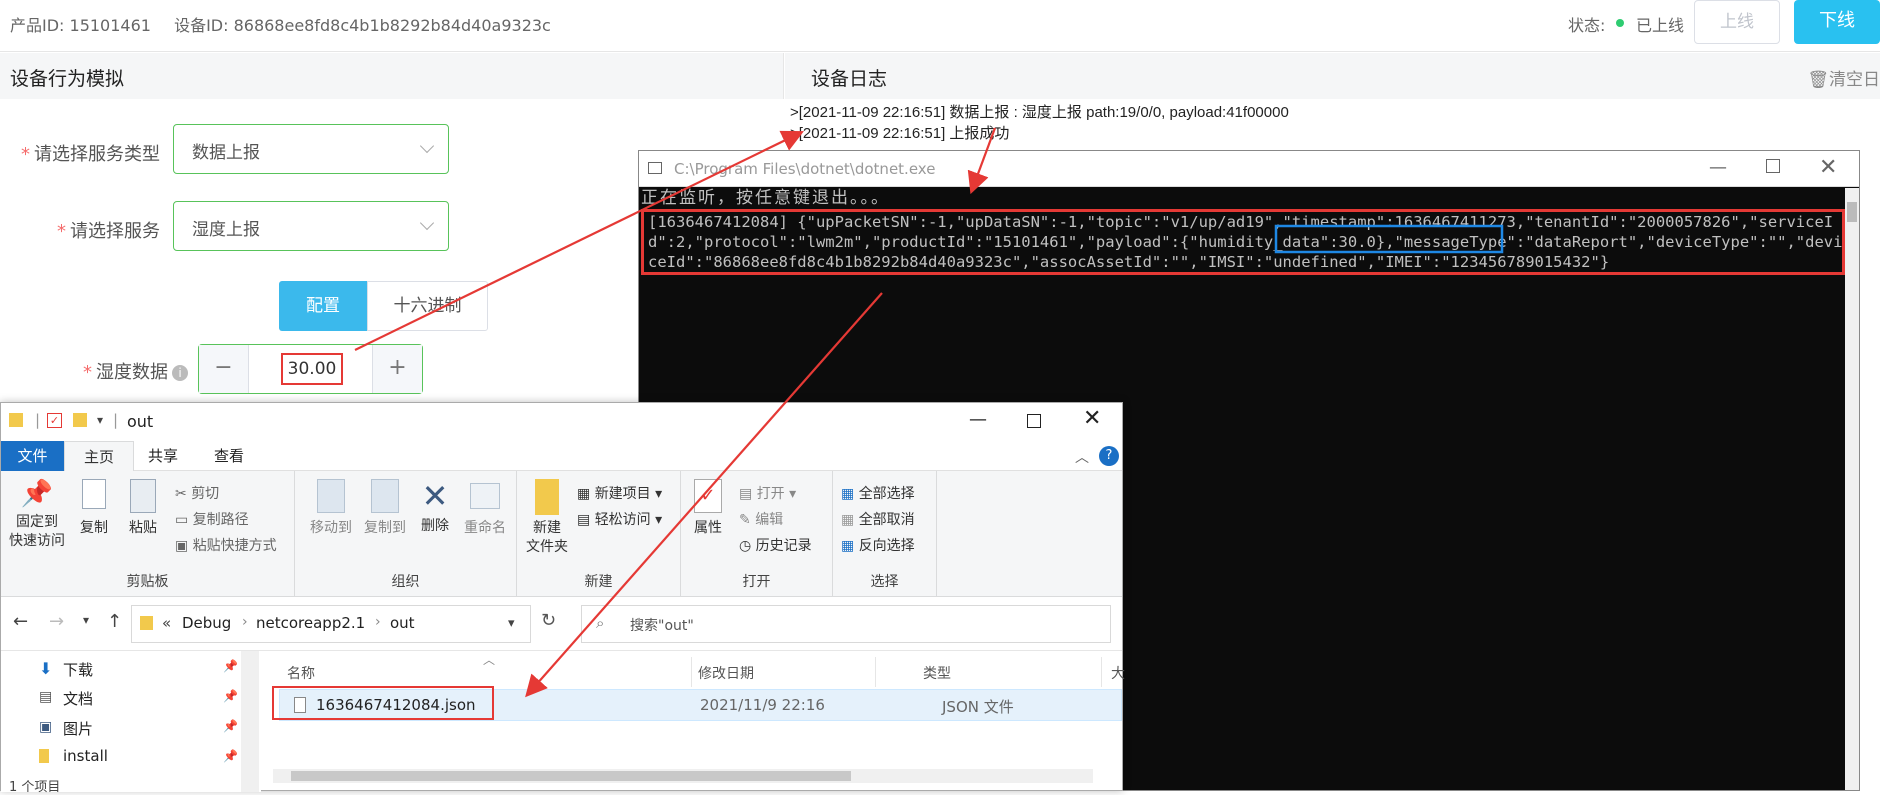 This screenshot has height=795, width=1880. Describe the element at coordinates (385, 496) in the screenshot. I see `copy-to-icon` at that location.